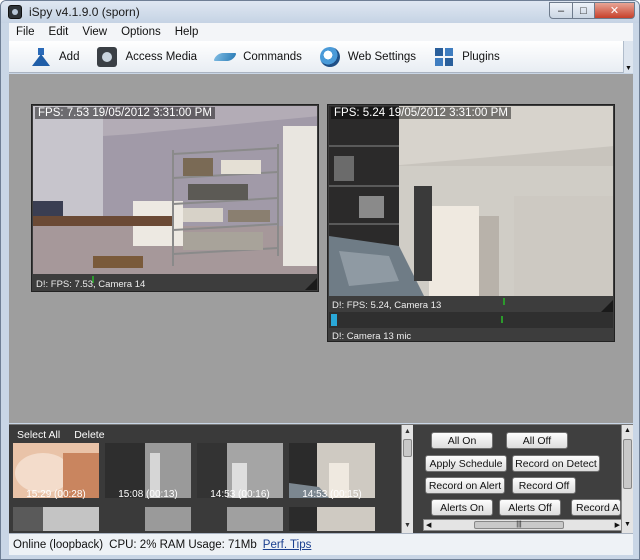  What do you see at coordinates (334, 320) in the screenshot?
I see `mic-level-meter` at bounding box center [334, 320].